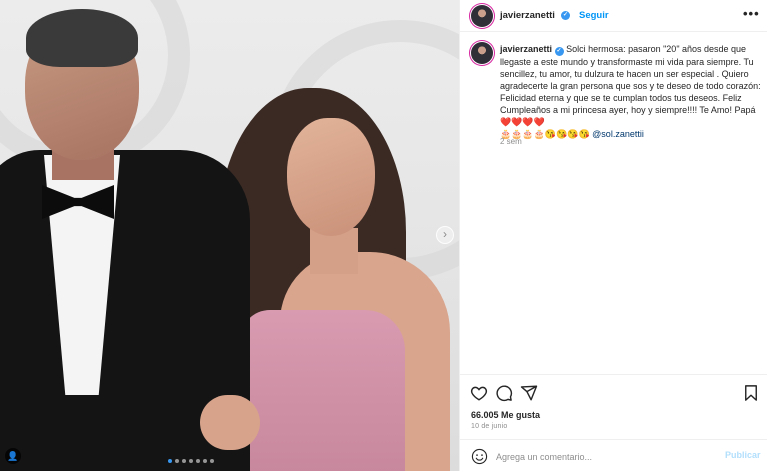 The width and height of the screenshot is (767, 471). Describe the element at coordinates (743, 455) in the screenshot. I see `publish-button: Publicar` at that location.